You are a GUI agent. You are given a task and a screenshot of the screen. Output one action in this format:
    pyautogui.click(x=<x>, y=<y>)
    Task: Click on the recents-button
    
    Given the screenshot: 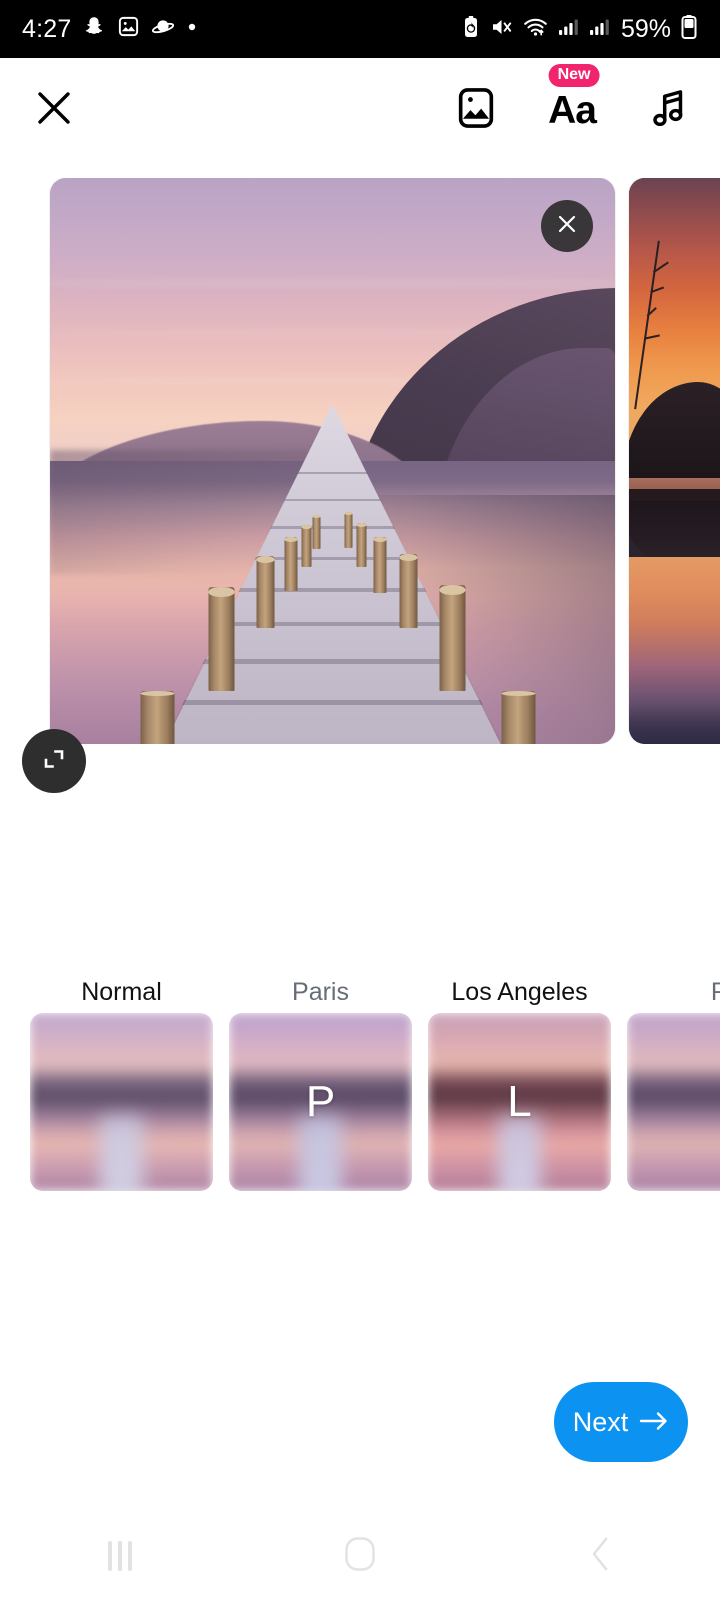 What is the action you would take?
    pyautogui.click(x=120, y=1556)
    